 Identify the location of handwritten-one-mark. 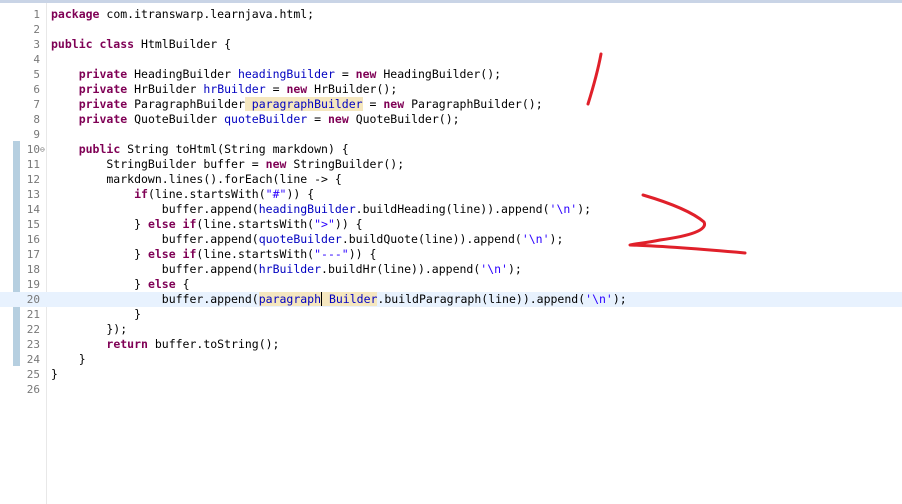
(594, 79).